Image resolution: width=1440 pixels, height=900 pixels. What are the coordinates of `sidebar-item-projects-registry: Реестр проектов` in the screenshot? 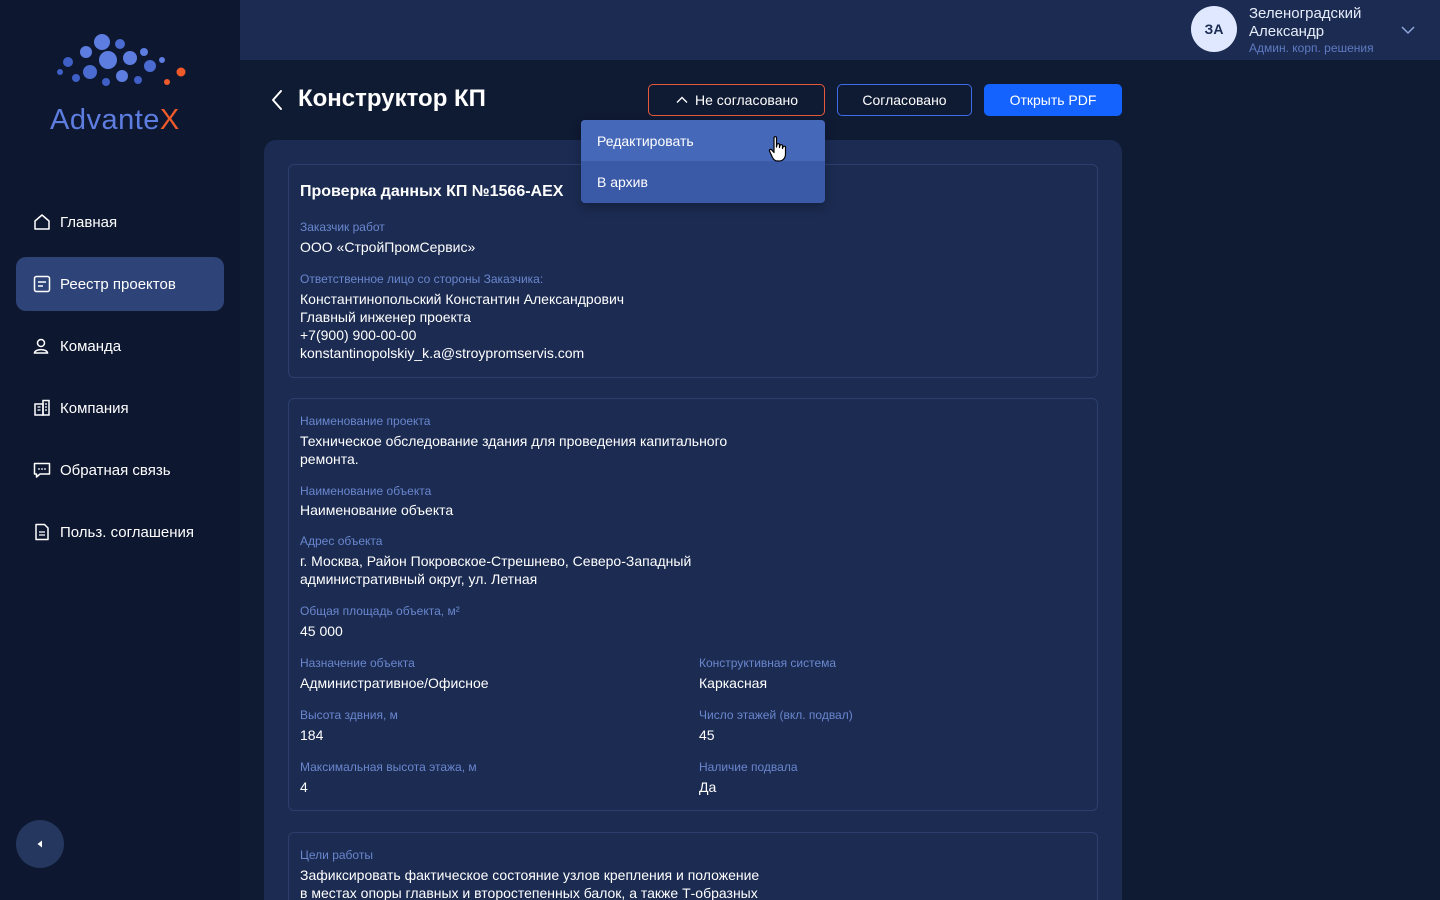 It's located at (120, 284).